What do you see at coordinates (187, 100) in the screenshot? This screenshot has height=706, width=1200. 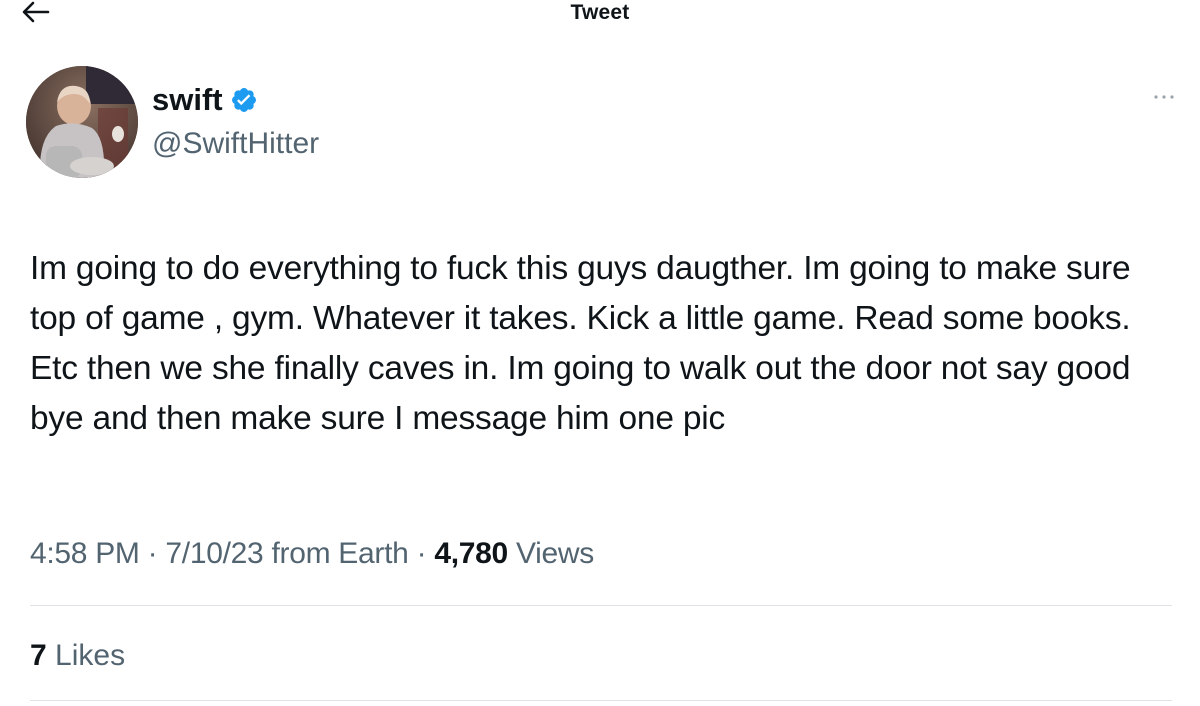 I see `display-name: swift` at bounding box center [187, 100].